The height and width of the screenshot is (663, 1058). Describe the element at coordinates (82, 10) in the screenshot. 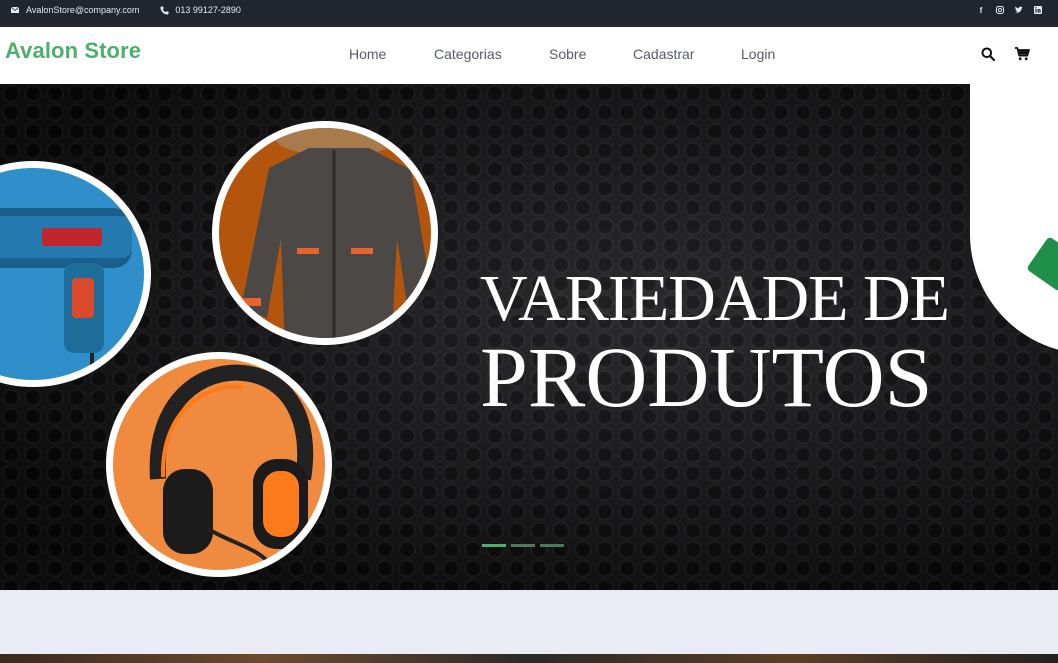

I see `contact-email: AvalonStore@company.com` at that location.